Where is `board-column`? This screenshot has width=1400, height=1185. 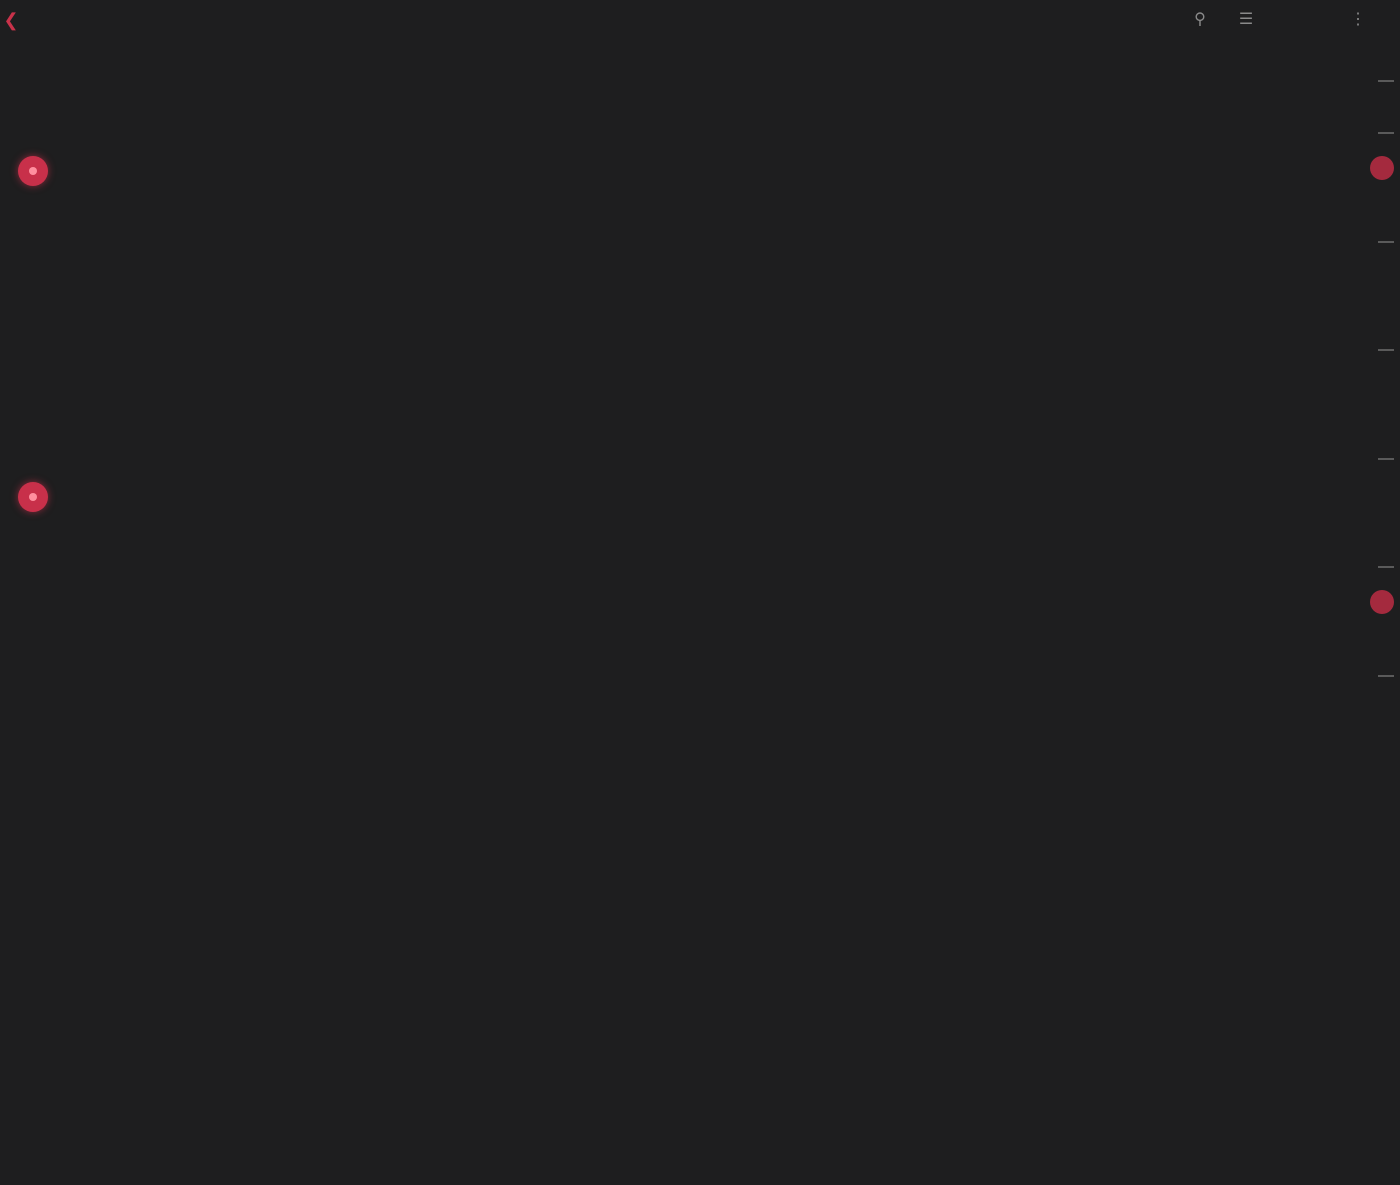
board-column is located at coordinates (1174, 403).